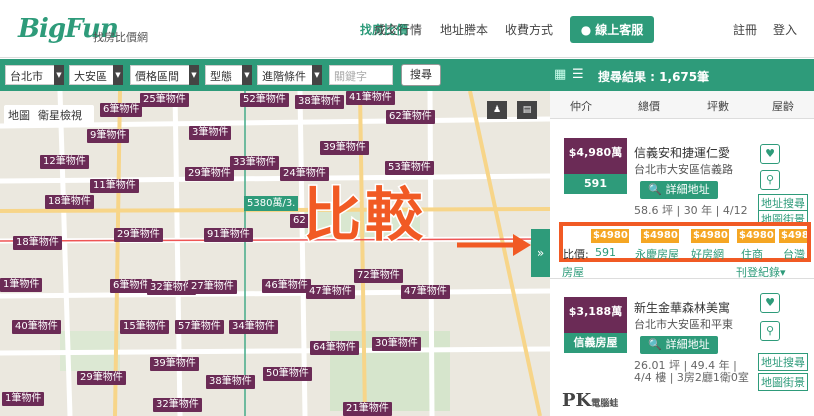 The image size is (814, 416). What do you see at coordinates (286, 286) in the screenshot?
I see `map-cluster-pin: 46筆物件` at bounding box center [286, 286].